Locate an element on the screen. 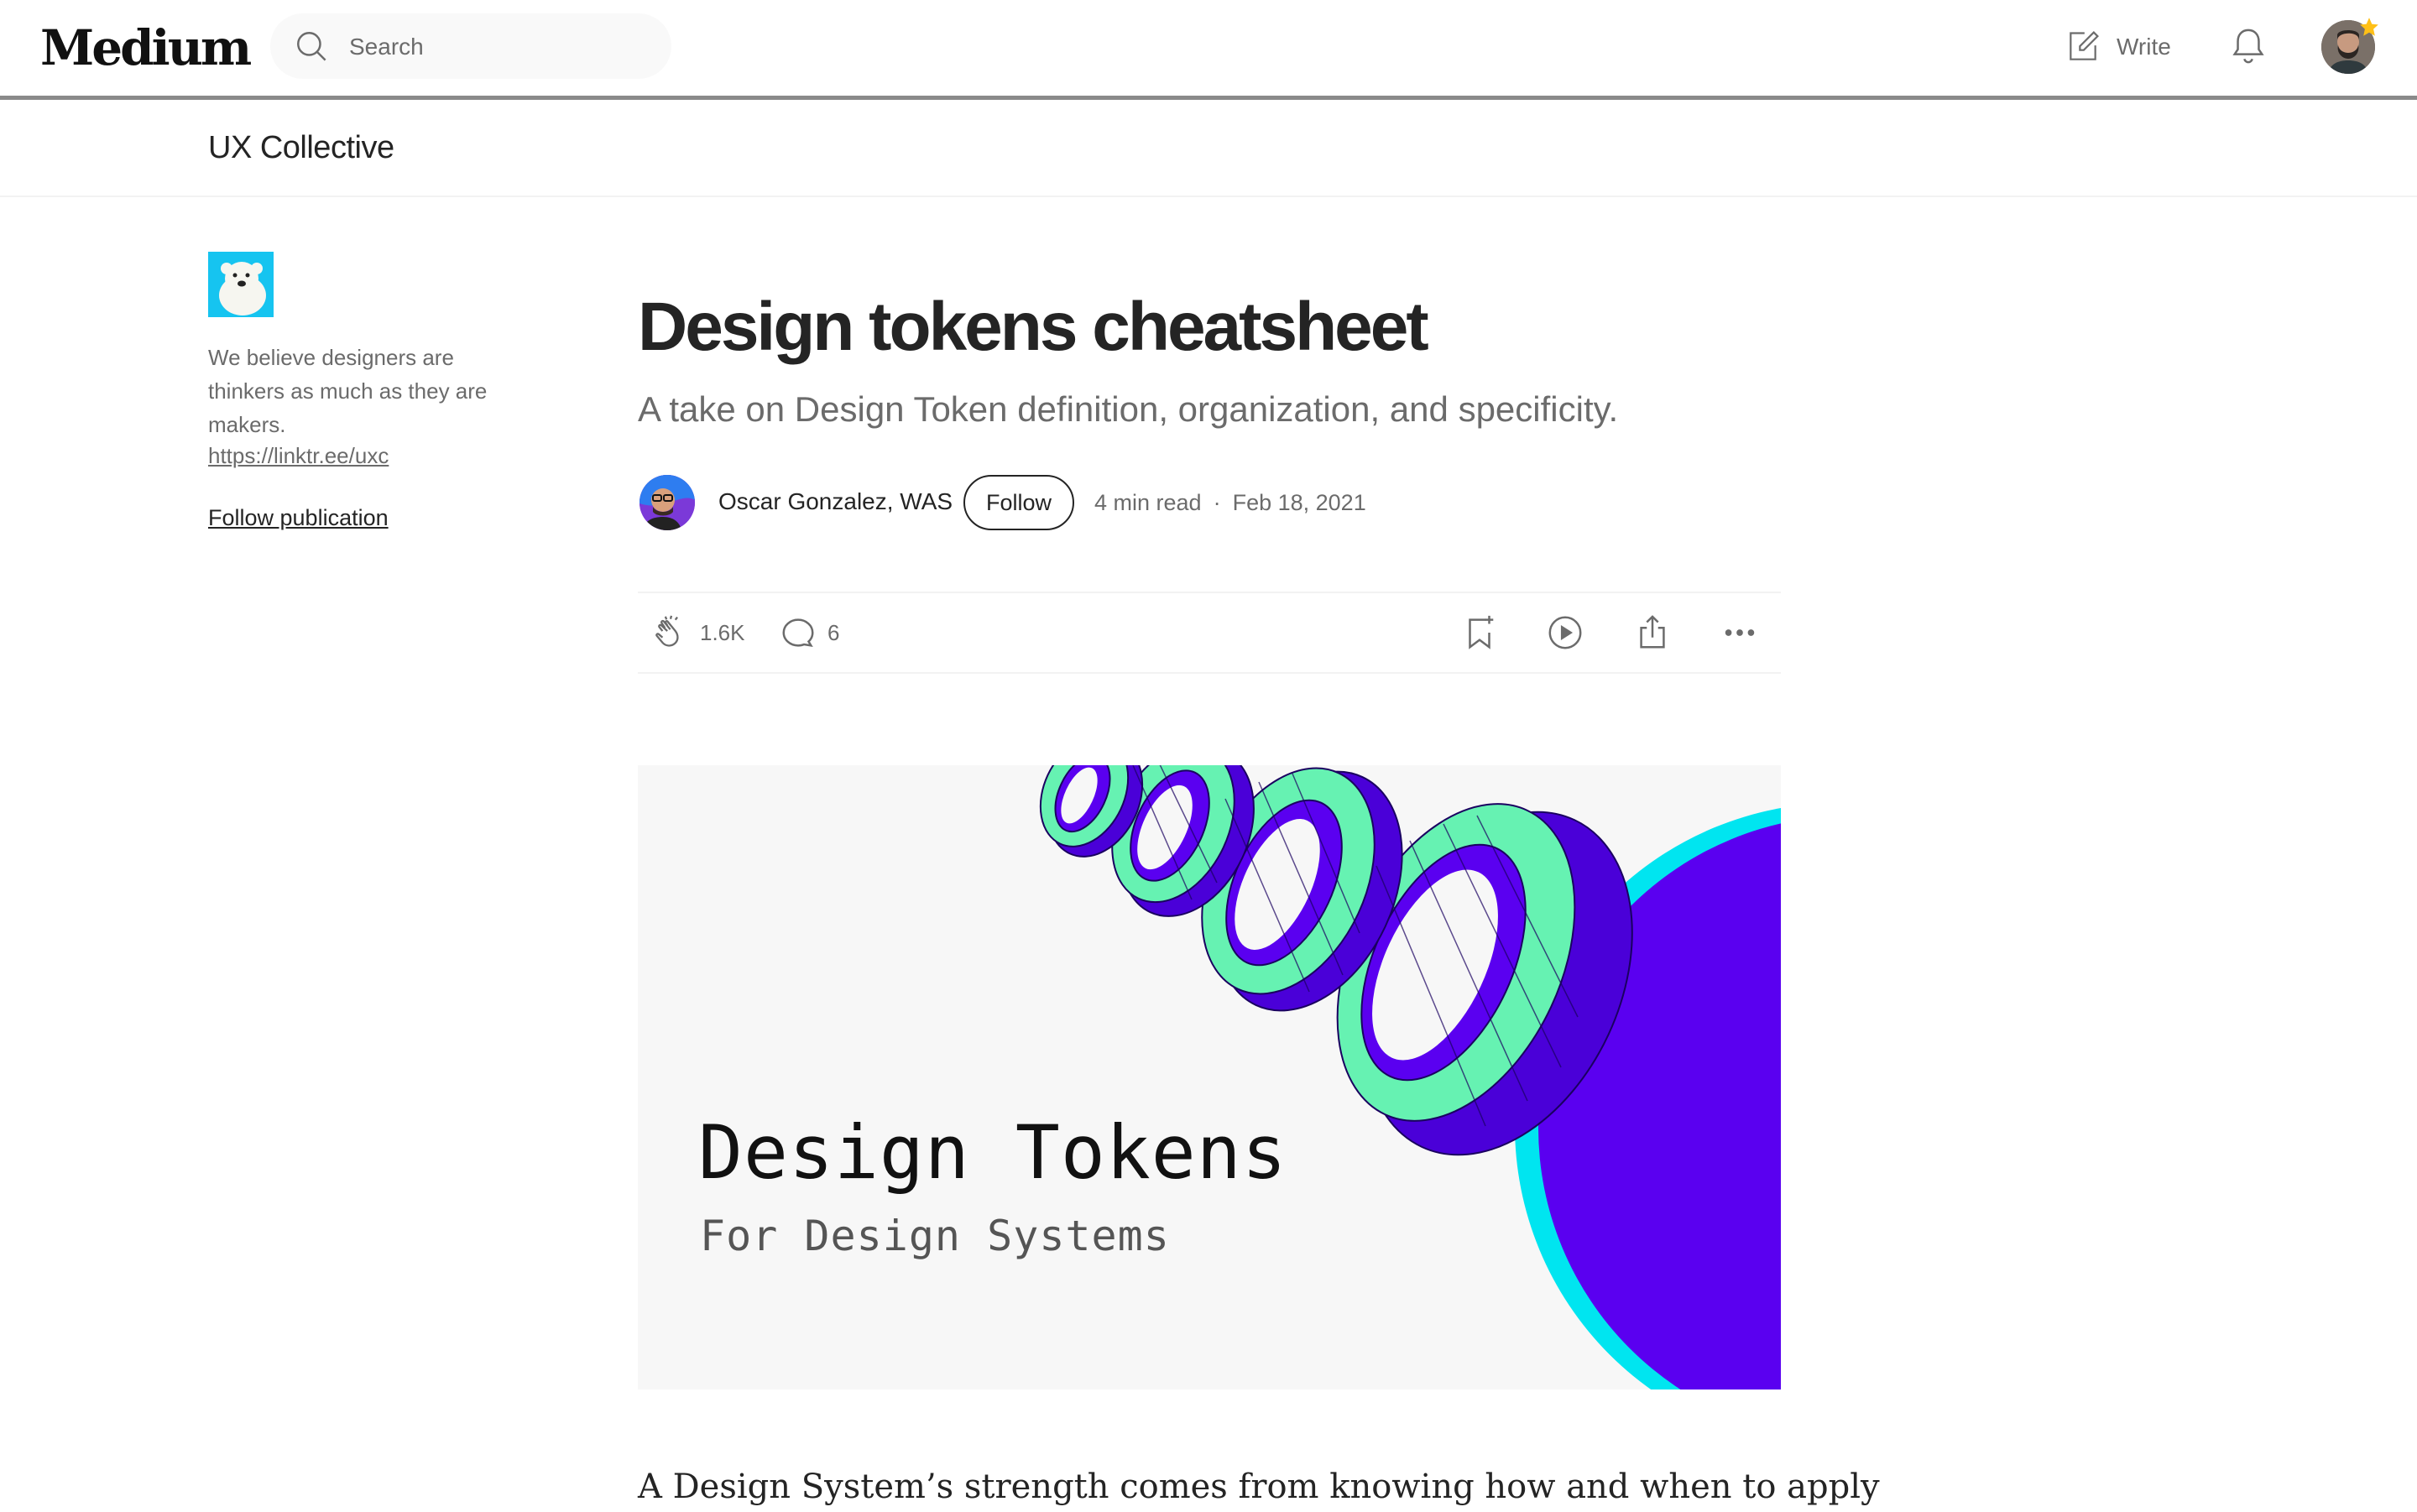  read-time: 4 min read is located at coordinates (1148, 503).